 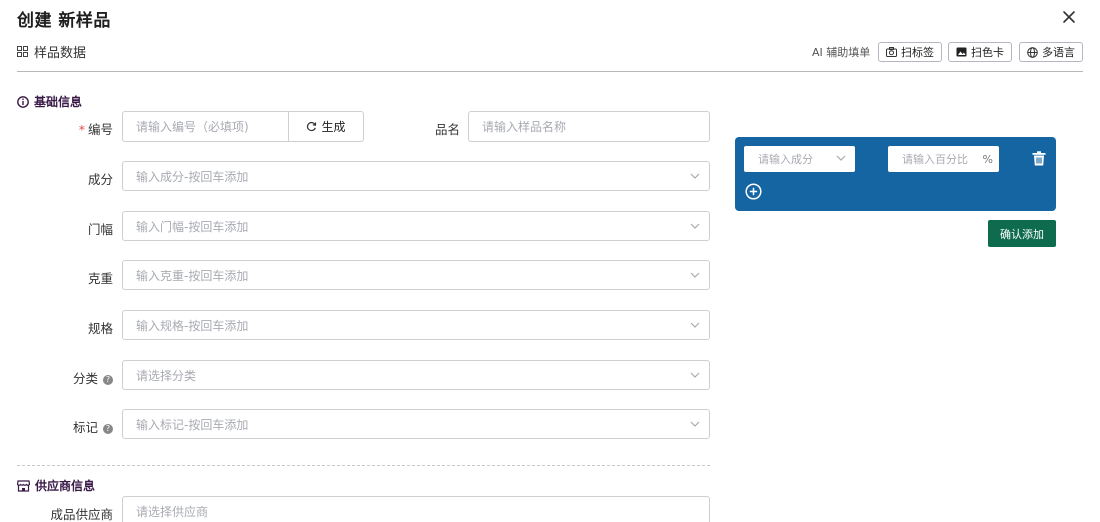 What do you see at coordinates (1022, 233) in the screenshot?
I see `confirm-add-button: 确认添加` at bounding box center [1022, 233].